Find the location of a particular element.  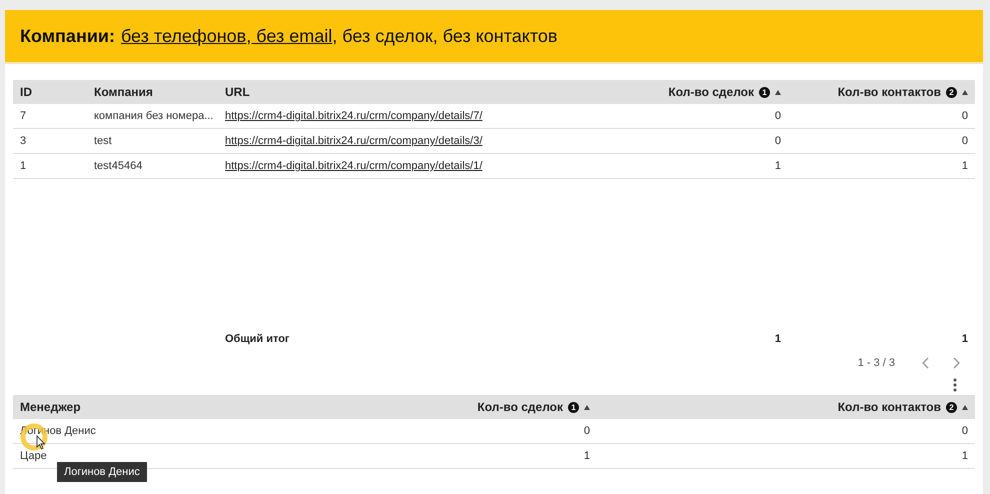

url-link: https://crm4-digital.bitrix24.ru/crm/company/details/7/ is located at coordinates (353, 116).